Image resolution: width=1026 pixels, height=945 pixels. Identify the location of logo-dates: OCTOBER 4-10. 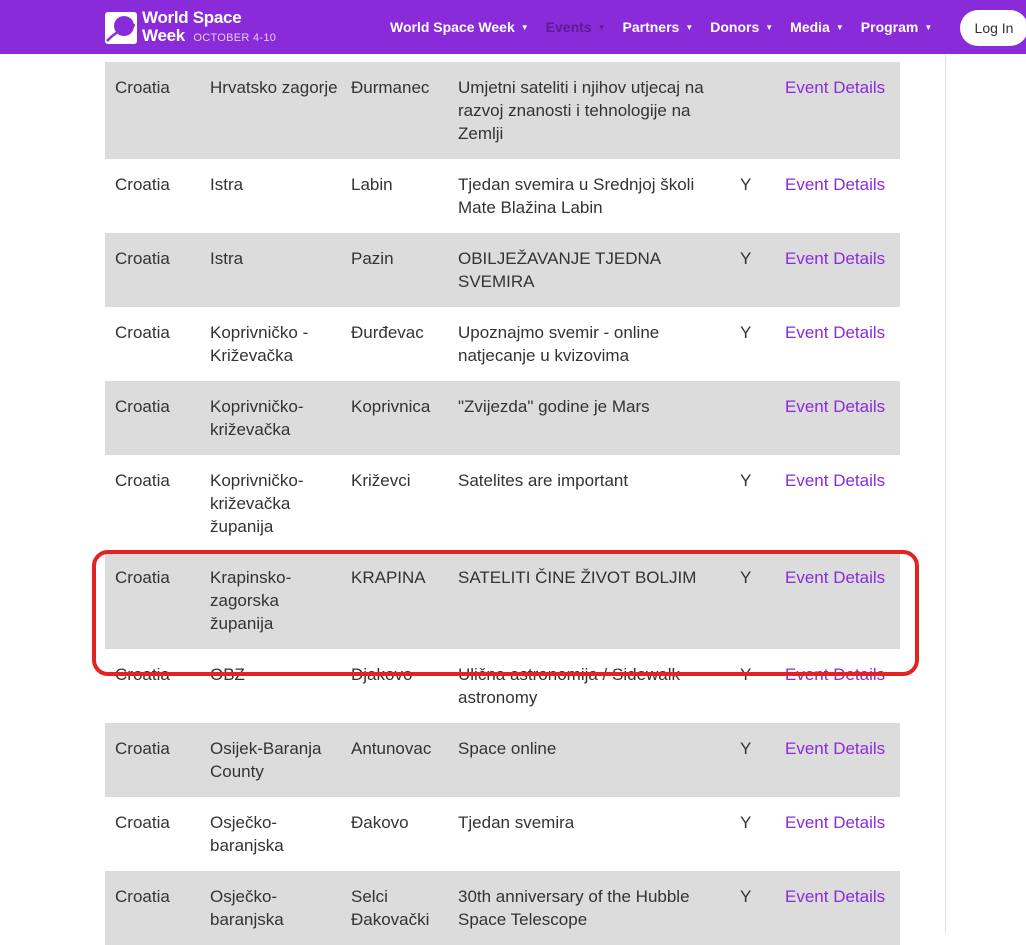
(235, 38).